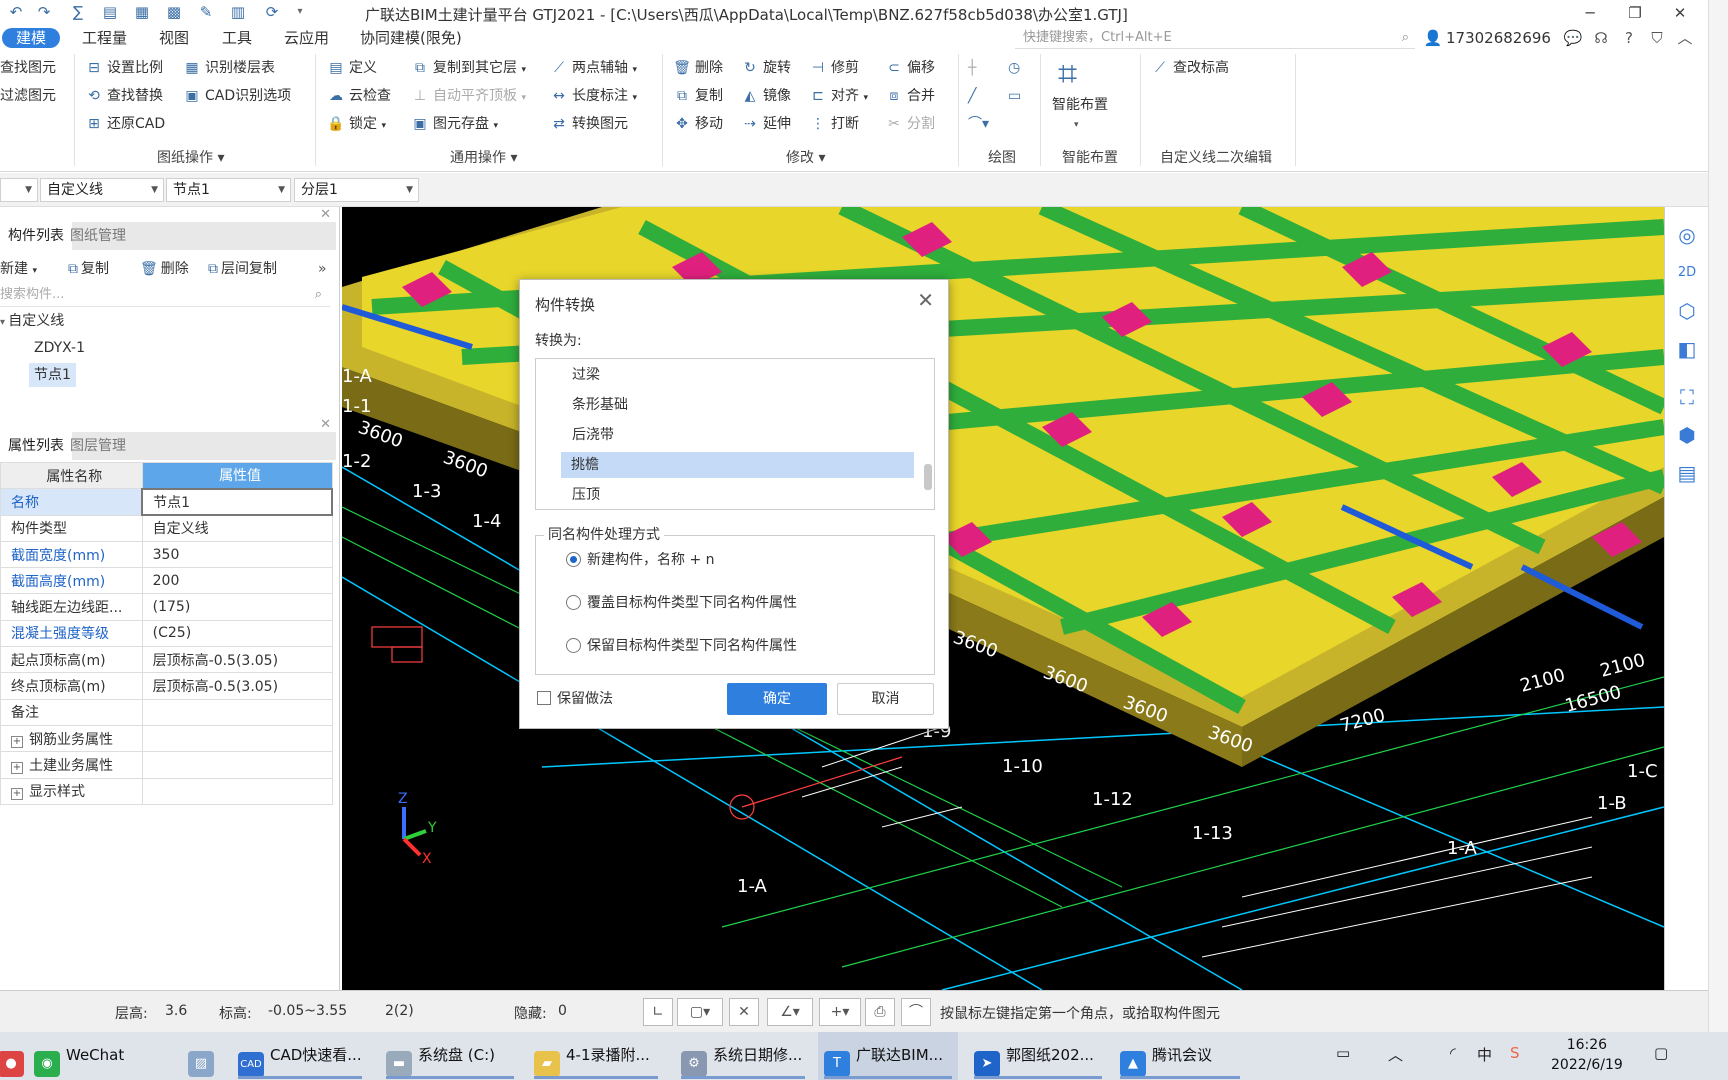 This screenshot has height=1080, width=1728. What do you see at coordinates (909, 124) in the screenshot?
I see `split-button: ✂ 分割` at bounding box center [909, 124].